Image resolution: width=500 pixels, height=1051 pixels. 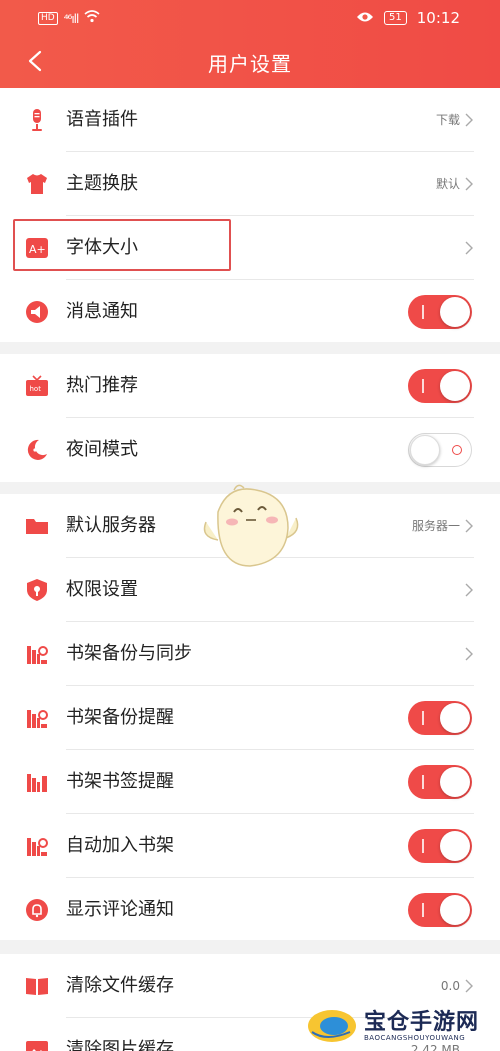 What do you see at coordinates (440, 312) in the screenshot?
I see `notifications-toggle` at bounding box center [440, 312].